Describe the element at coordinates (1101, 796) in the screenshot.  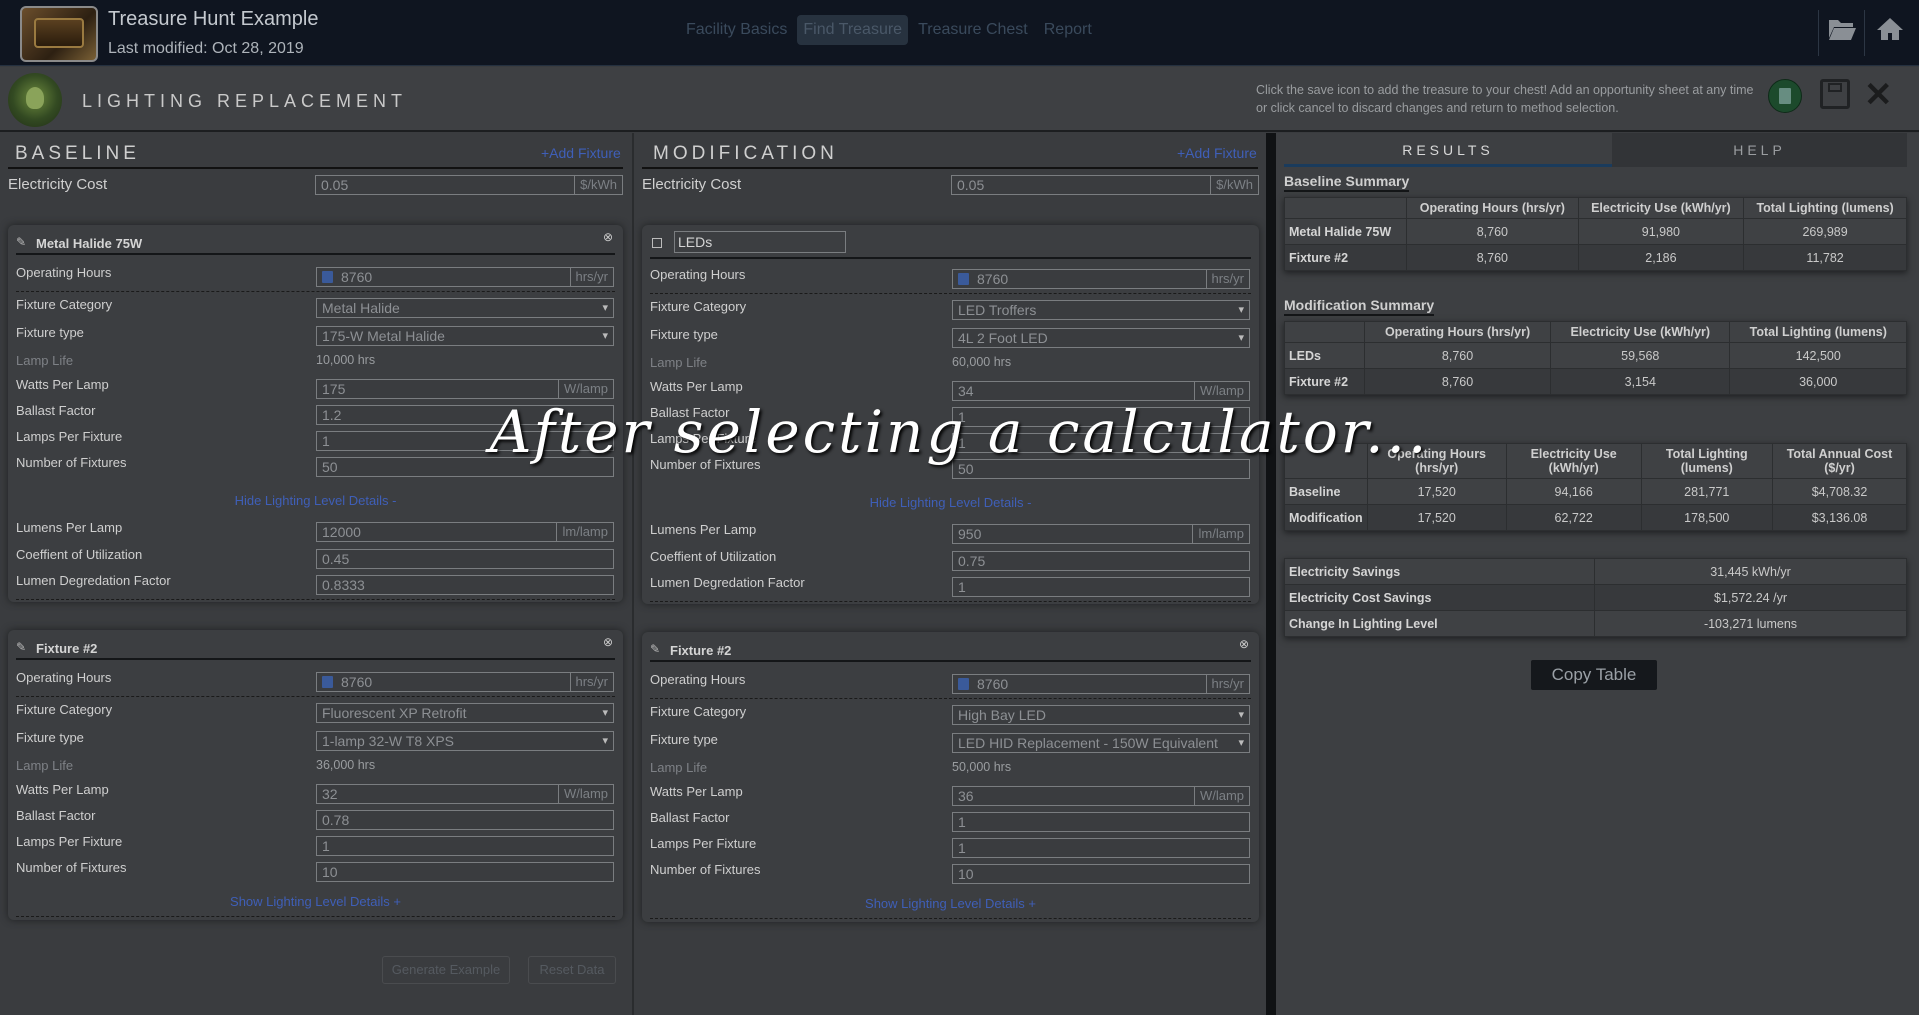
I see `watts-per-lamp-input: 36 W/lamp` at that location.